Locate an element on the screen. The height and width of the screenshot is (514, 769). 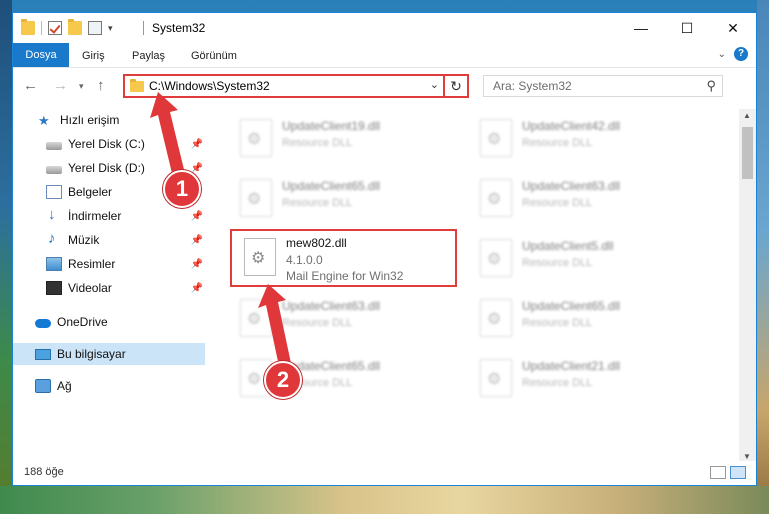
close-icon: ✕ is located at coordinates (733, 28).